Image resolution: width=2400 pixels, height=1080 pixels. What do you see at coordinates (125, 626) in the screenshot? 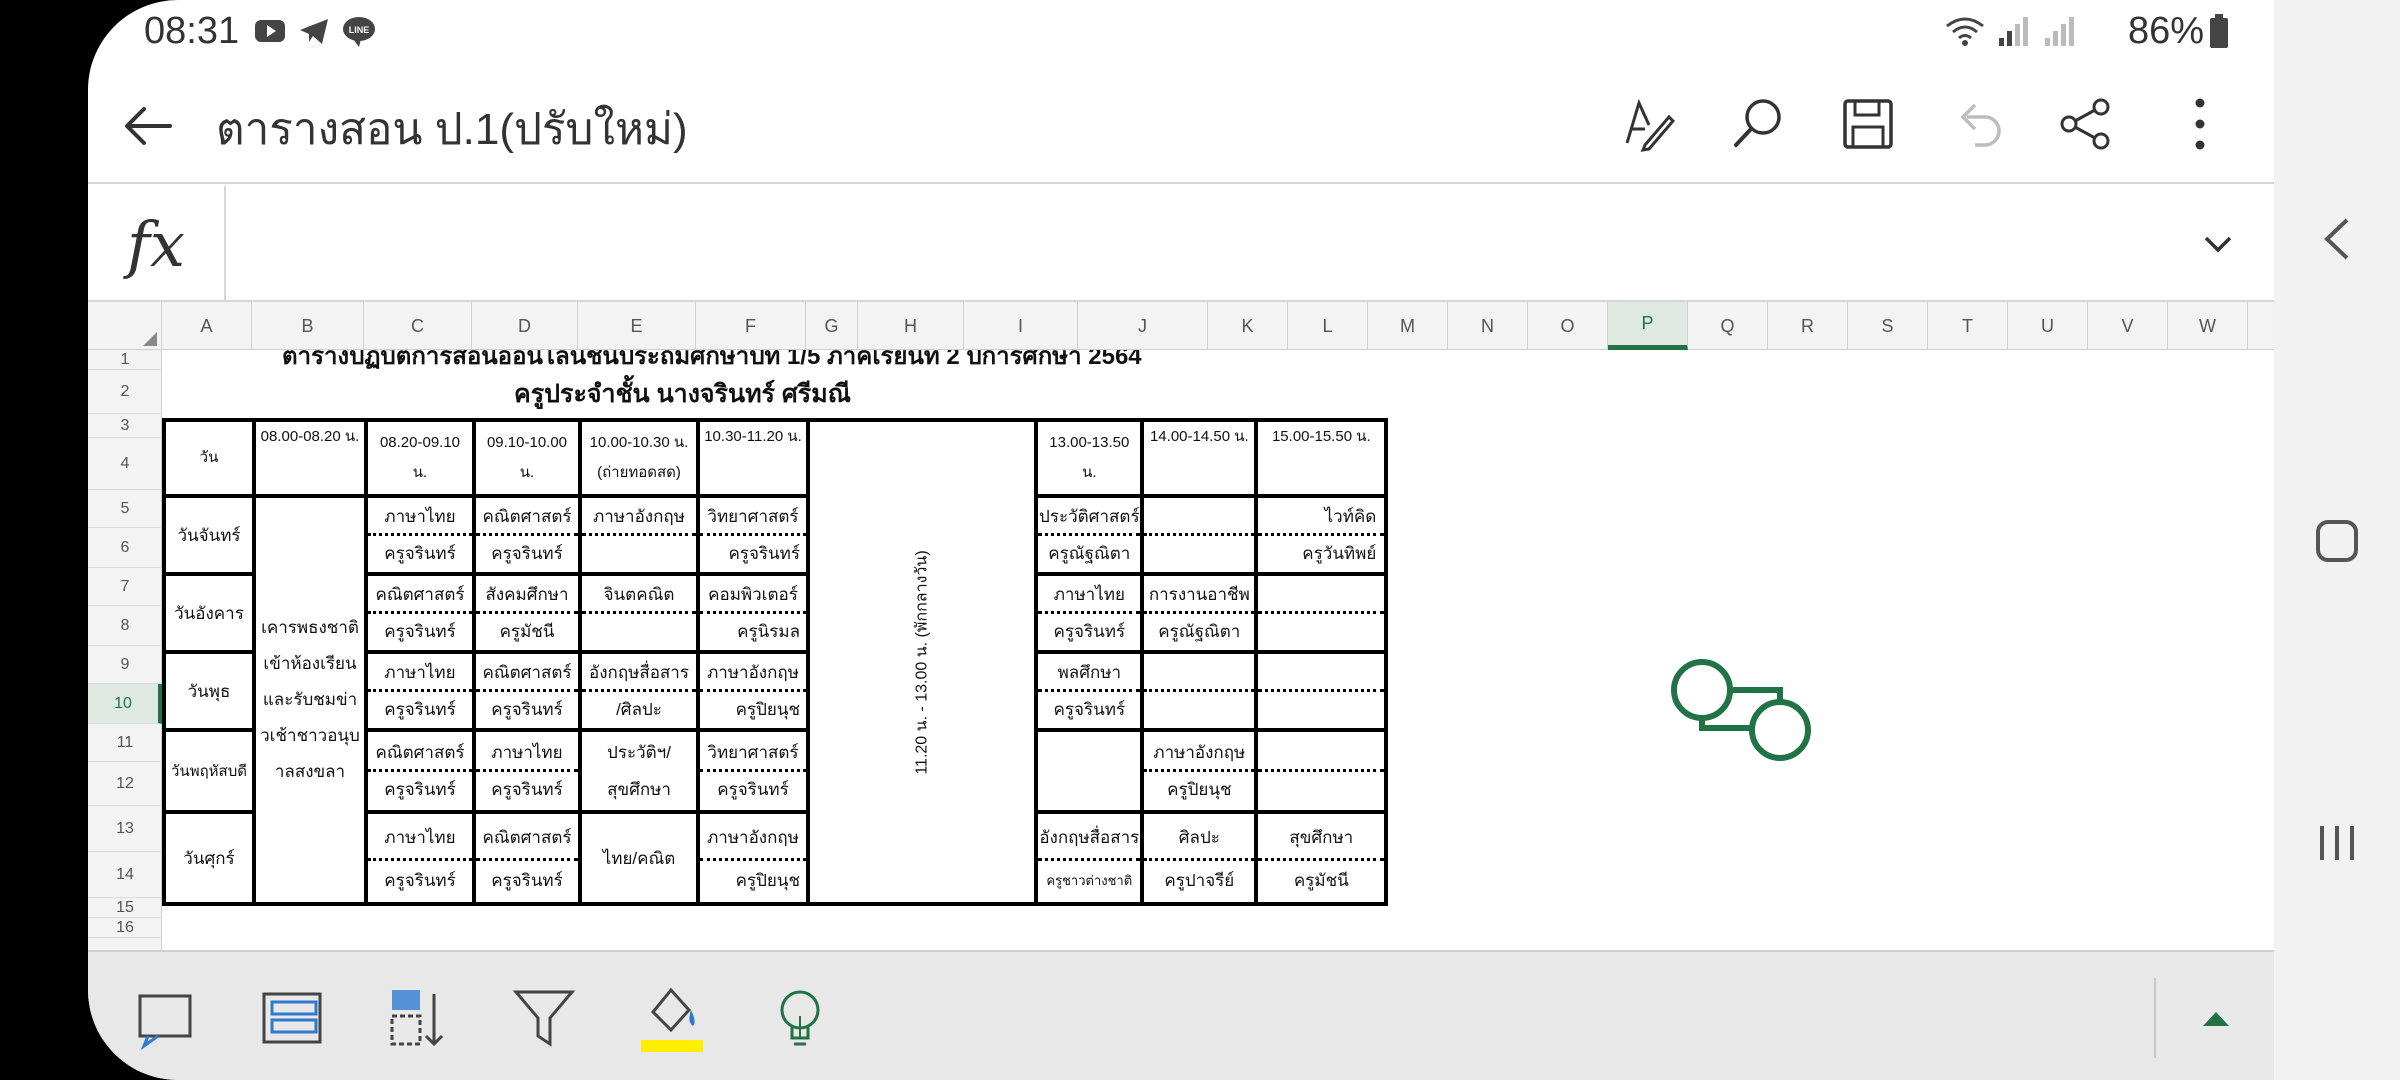
I see `row-header: 8` at bounding box center [125, 626].